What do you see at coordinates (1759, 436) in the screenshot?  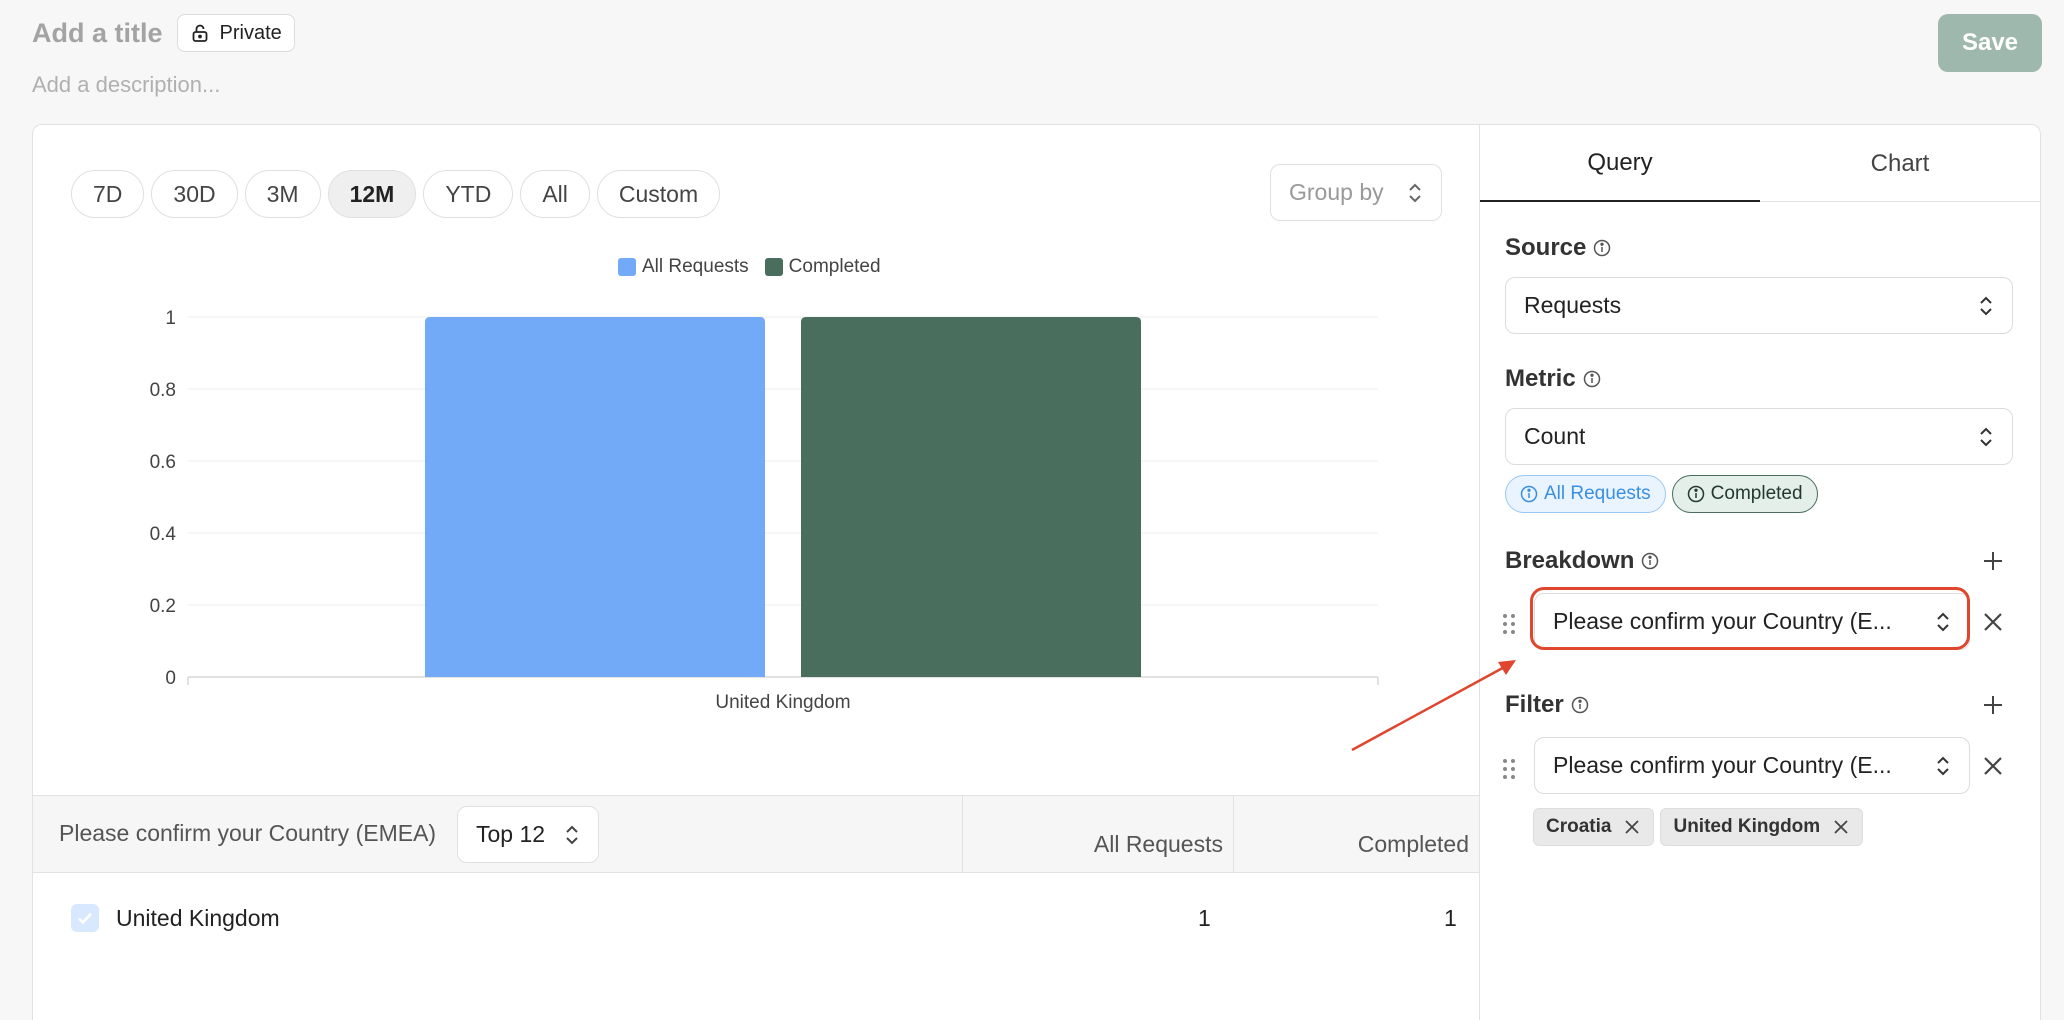 I see `metric-select: Count` at bounding box center [1759, 436].